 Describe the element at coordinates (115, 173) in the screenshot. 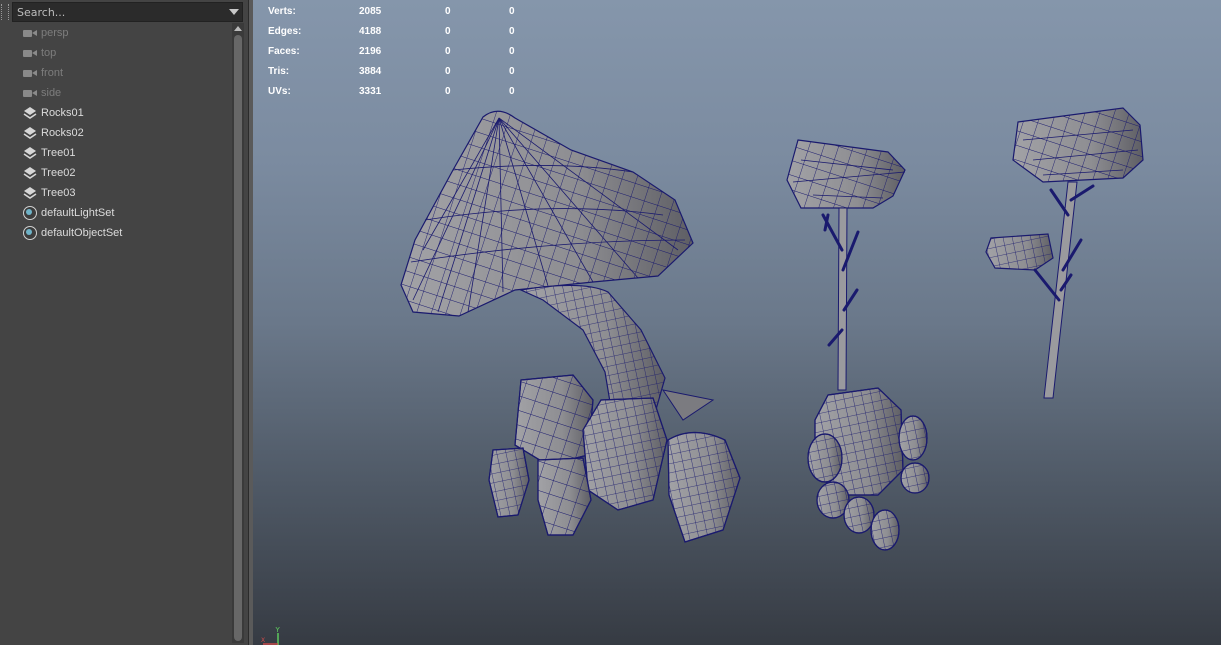

I see `outliner-item-tree02: Tree02` at that location.